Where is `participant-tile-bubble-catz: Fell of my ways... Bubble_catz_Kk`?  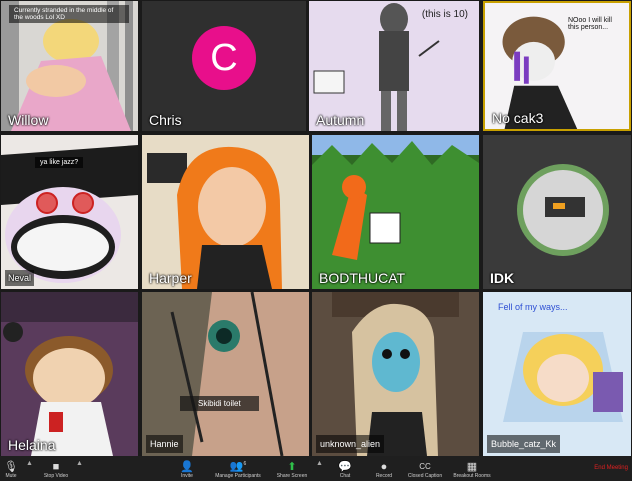
participant-tile-bubble-catz: Fell of my ways... Bubble_catz_Kk is located at coordinates (557, 374).